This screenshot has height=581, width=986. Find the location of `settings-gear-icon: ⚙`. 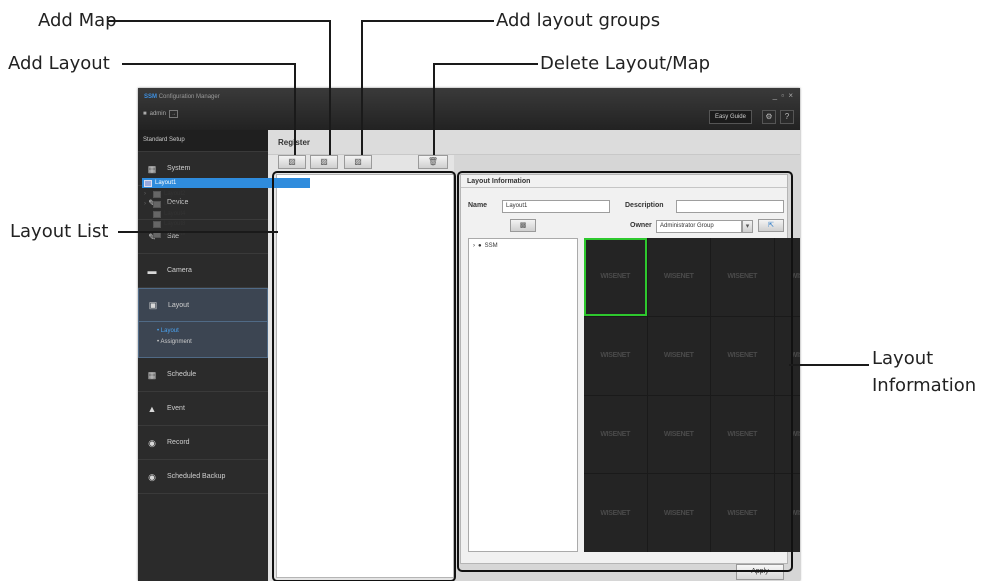

settings-gear-icon: ⚙ is located at coordinates (769, 117).